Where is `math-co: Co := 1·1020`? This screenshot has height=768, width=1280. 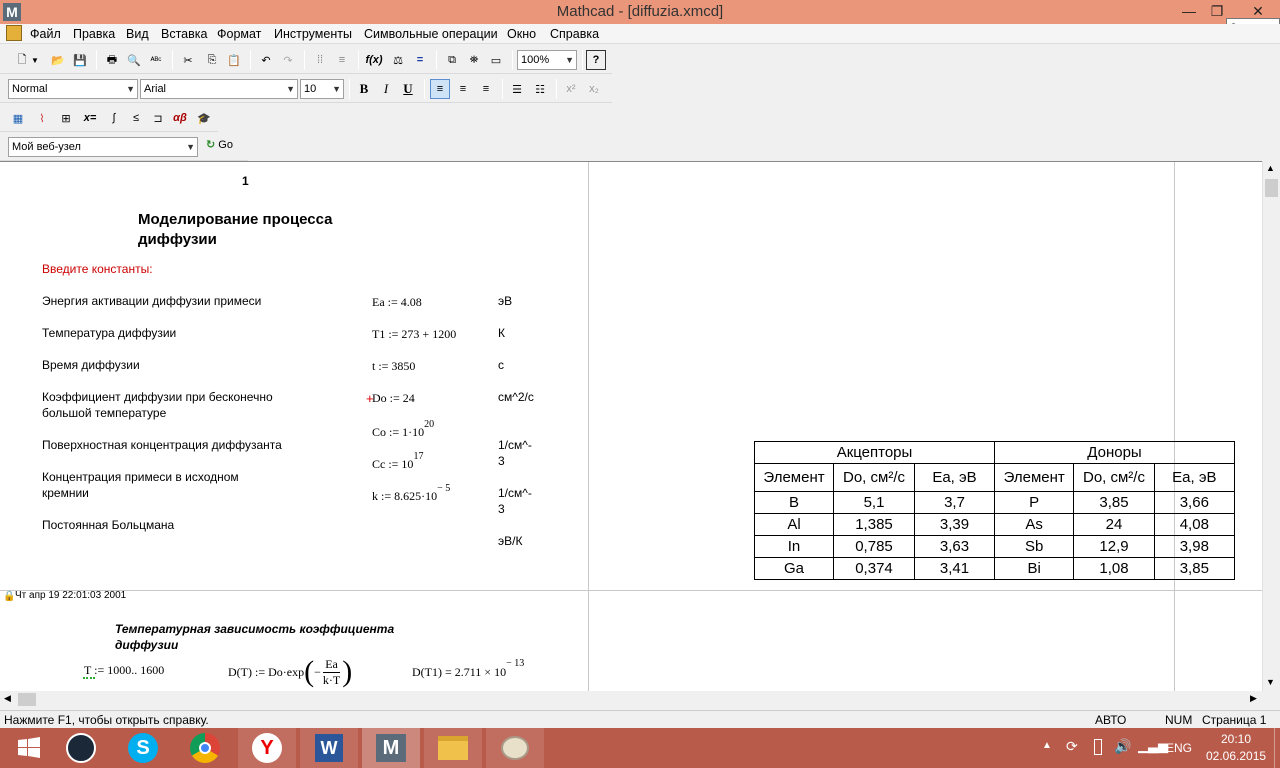
math-co: Co := 1·1020 is located at coordinates (403, 429).